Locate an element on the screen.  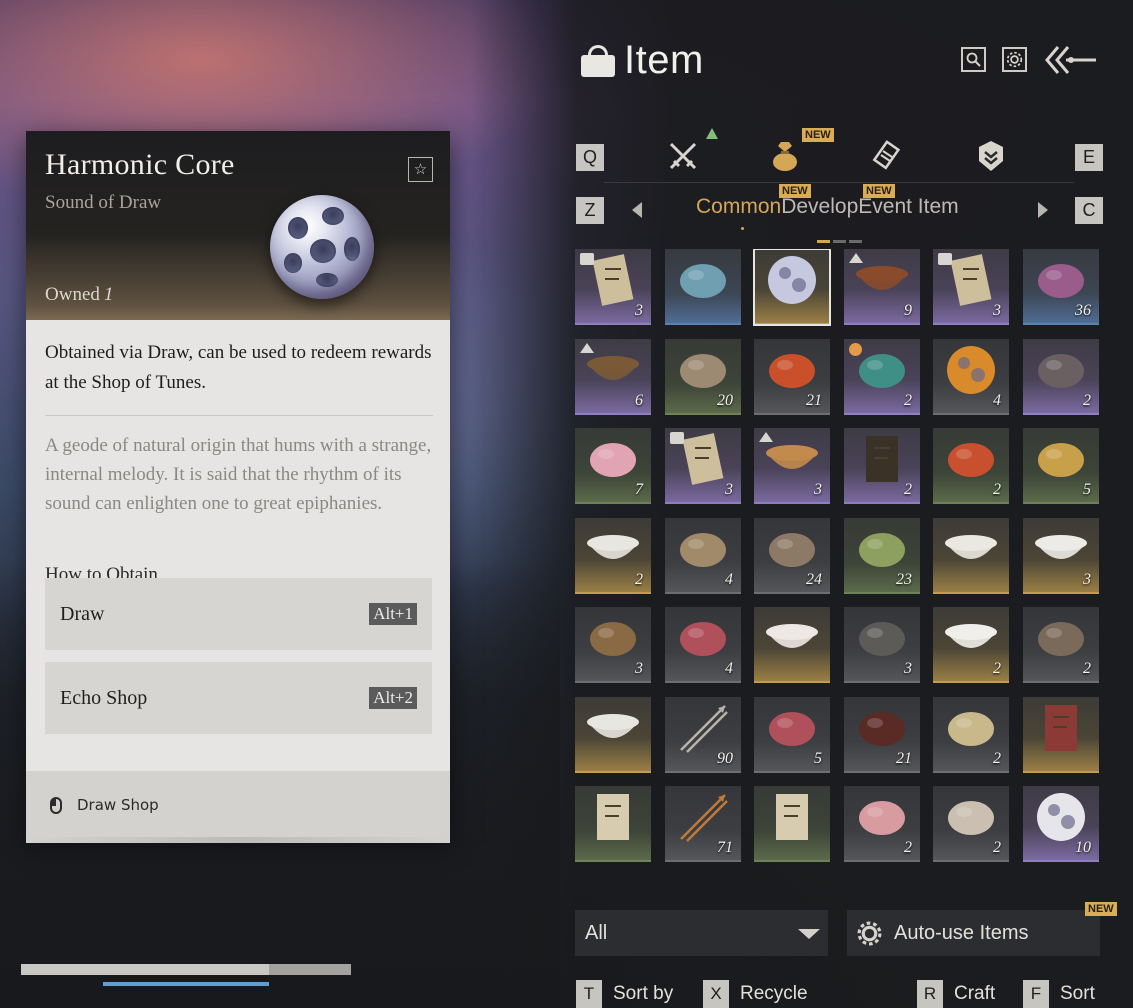
scroll-icon is located at coordinates (888, 156).